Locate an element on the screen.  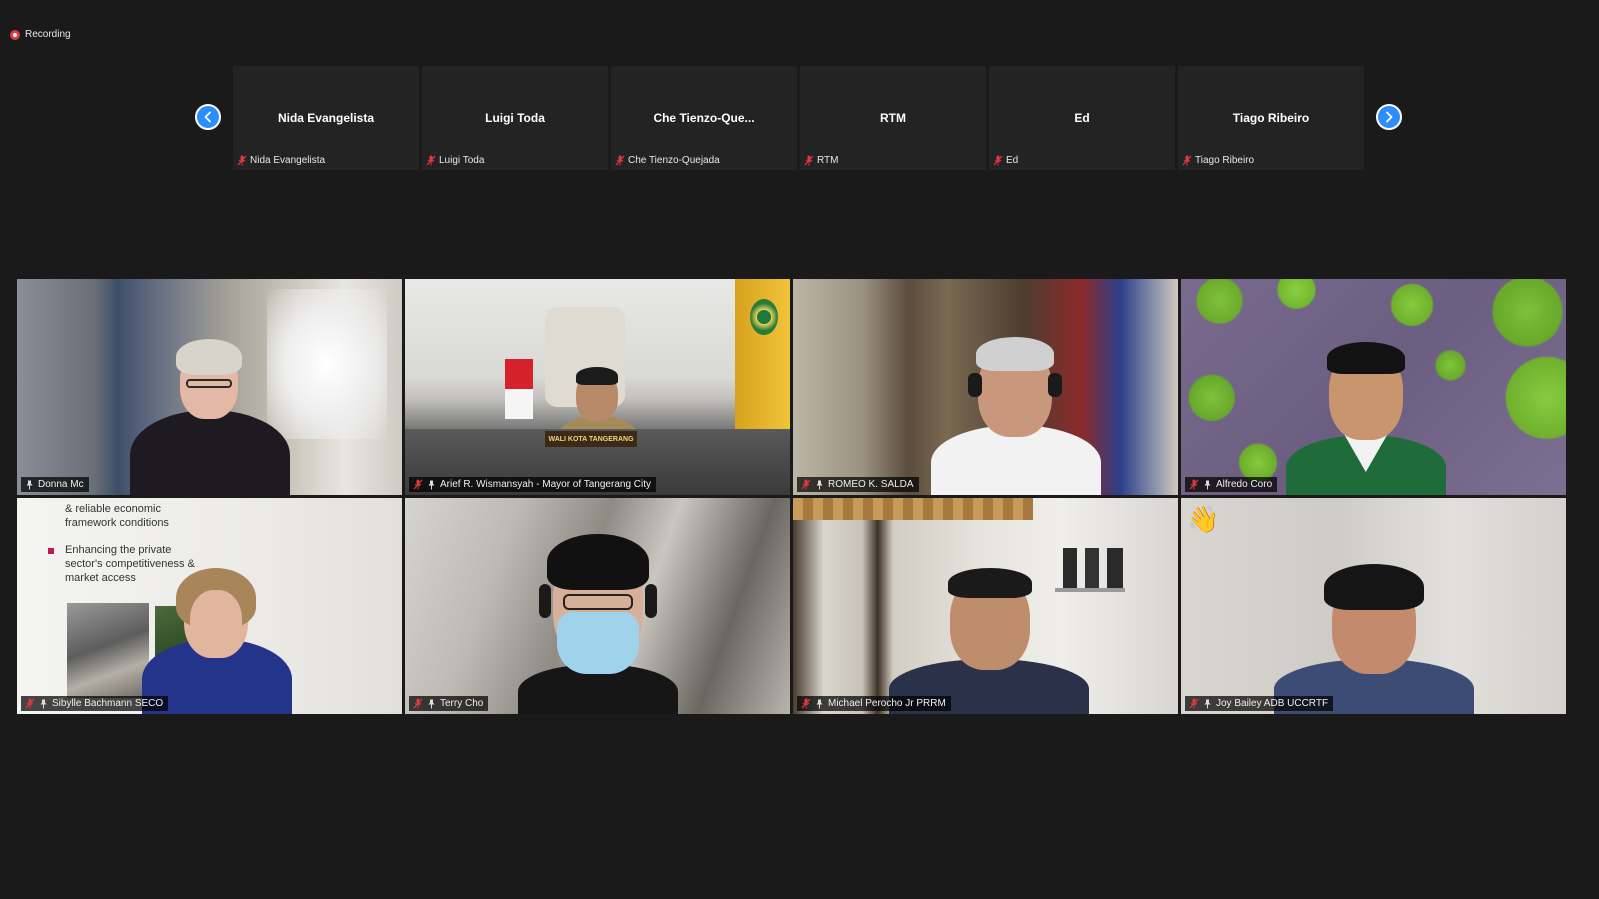
participant-tile: Che Tienzo-Que... Che Tienzo-Quejada is located at coordinates (704, 118).